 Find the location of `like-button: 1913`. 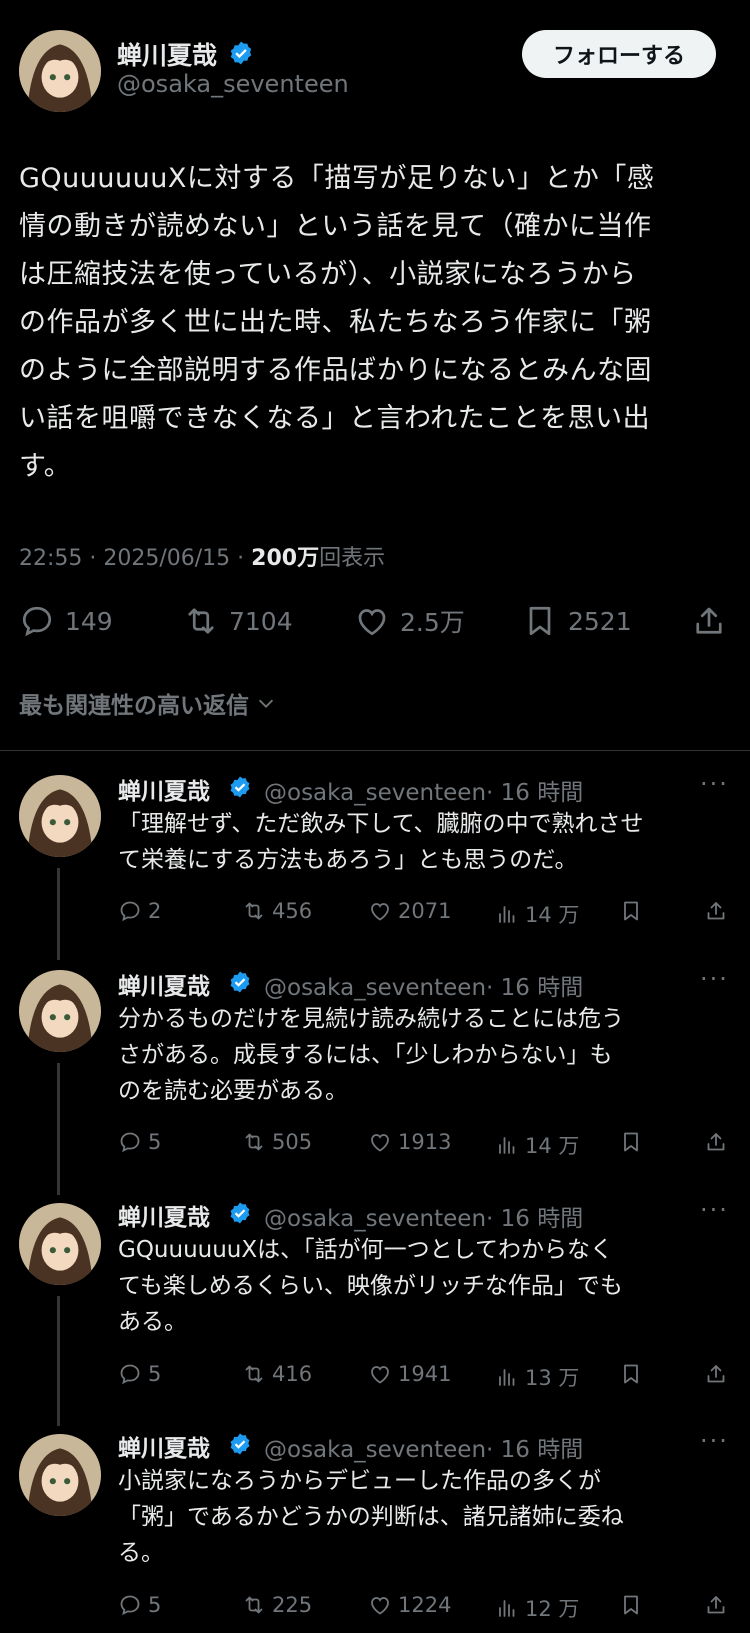

like-button: 1913 is located at coordinates (409, 1142).